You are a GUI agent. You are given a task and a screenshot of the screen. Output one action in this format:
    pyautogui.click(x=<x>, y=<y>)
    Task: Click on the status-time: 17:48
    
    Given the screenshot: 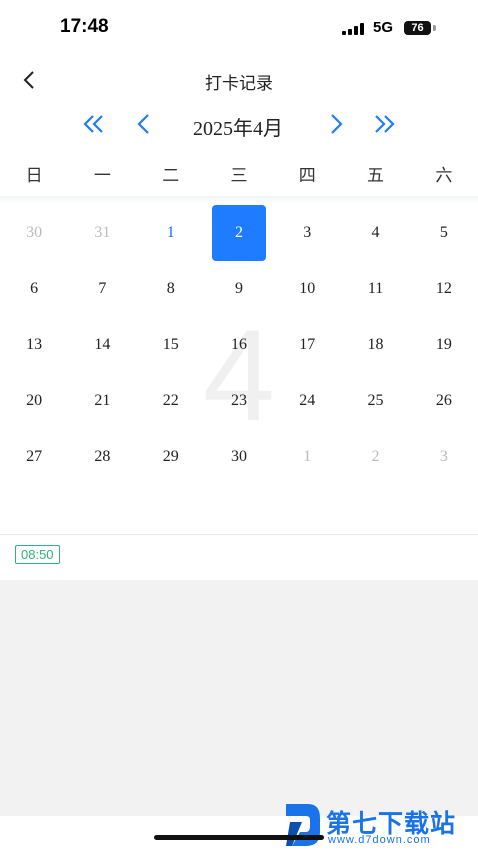 What is the action you would take?
    pyautogui.click(x=84, y=26)
    